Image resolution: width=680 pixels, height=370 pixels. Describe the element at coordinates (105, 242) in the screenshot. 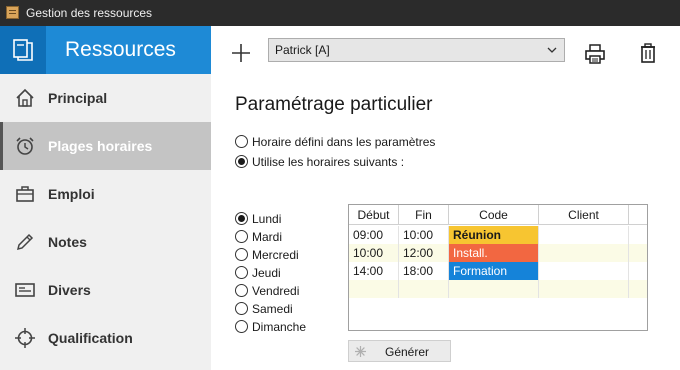

I see `sidebar-item-notes: Notes` at that location.